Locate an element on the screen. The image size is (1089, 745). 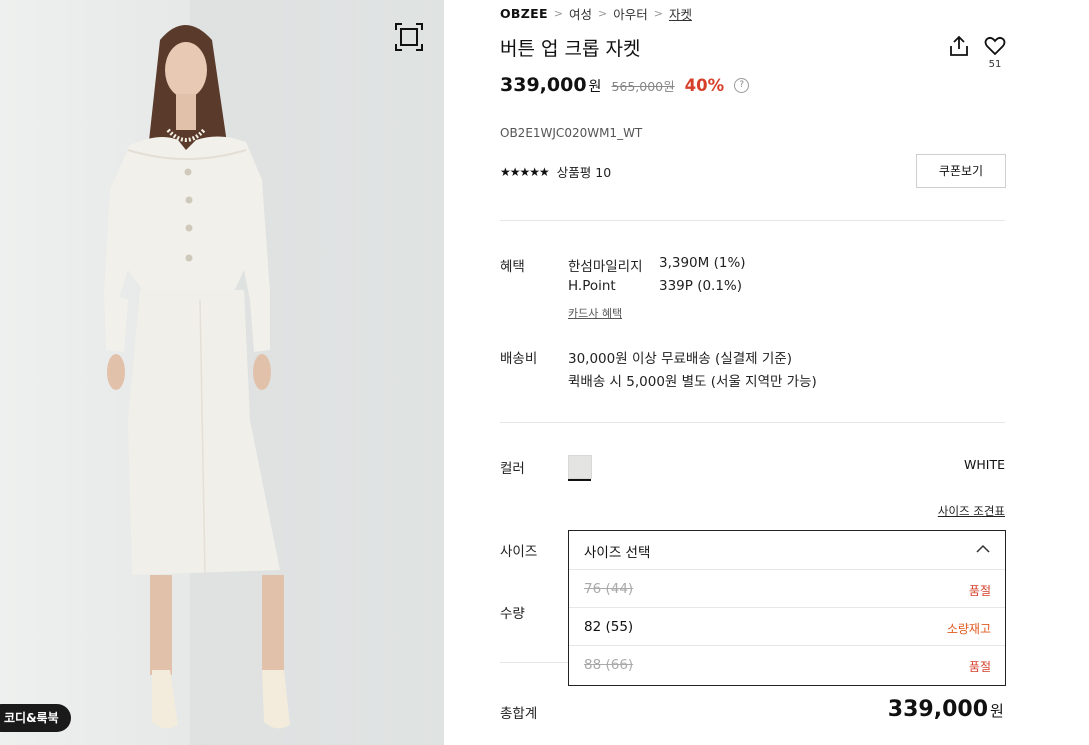
size-label: 사이즈 is located at coordinates (519, 552).